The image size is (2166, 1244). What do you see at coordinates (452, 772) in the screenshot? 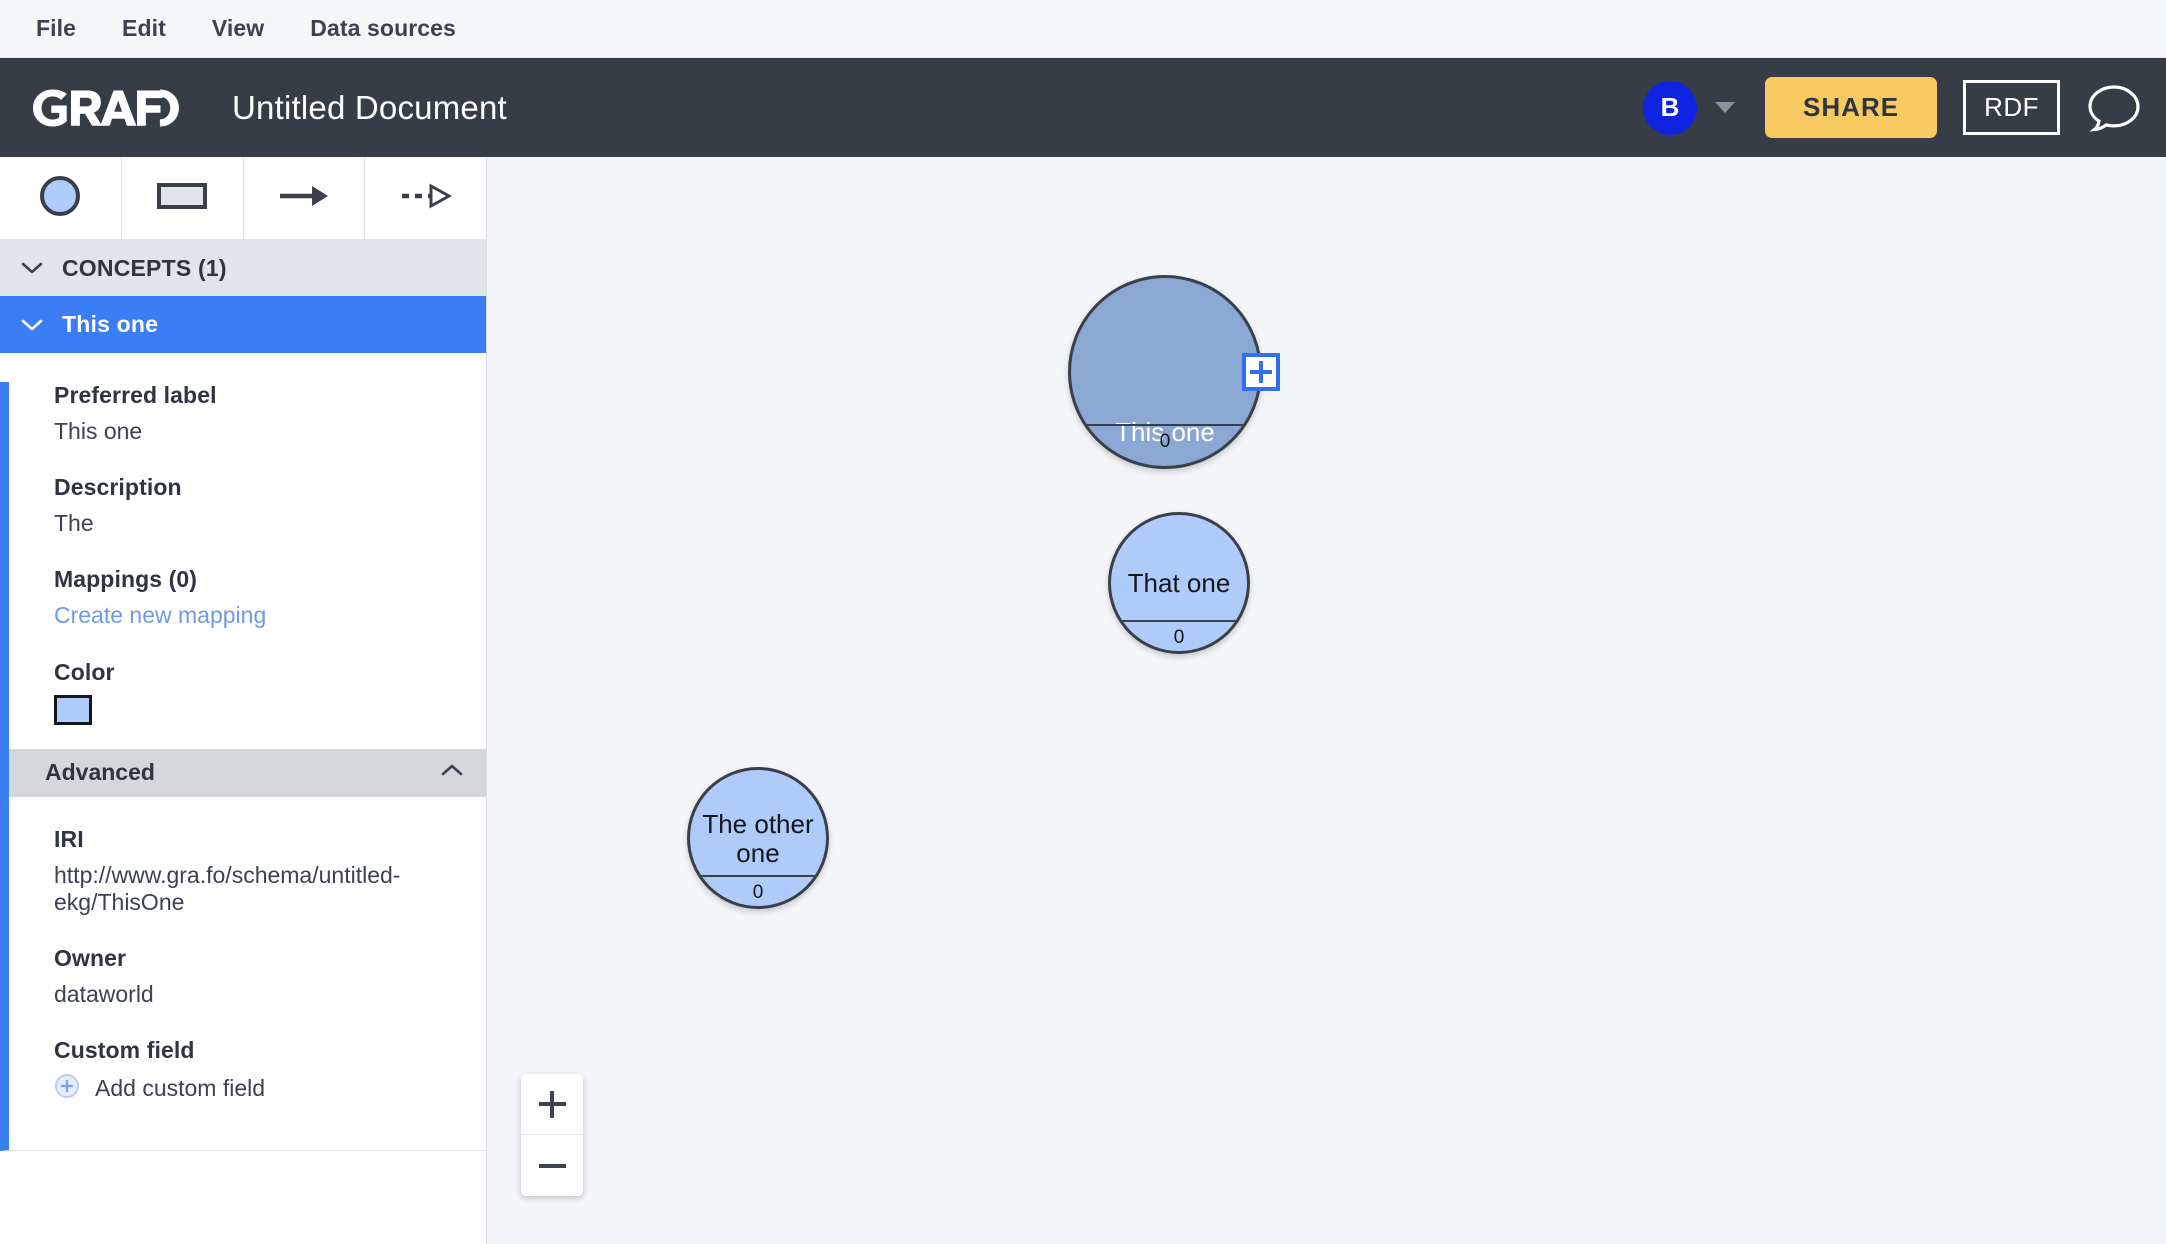
I see `chevron-up-icon` at bounding box center [452, 772].